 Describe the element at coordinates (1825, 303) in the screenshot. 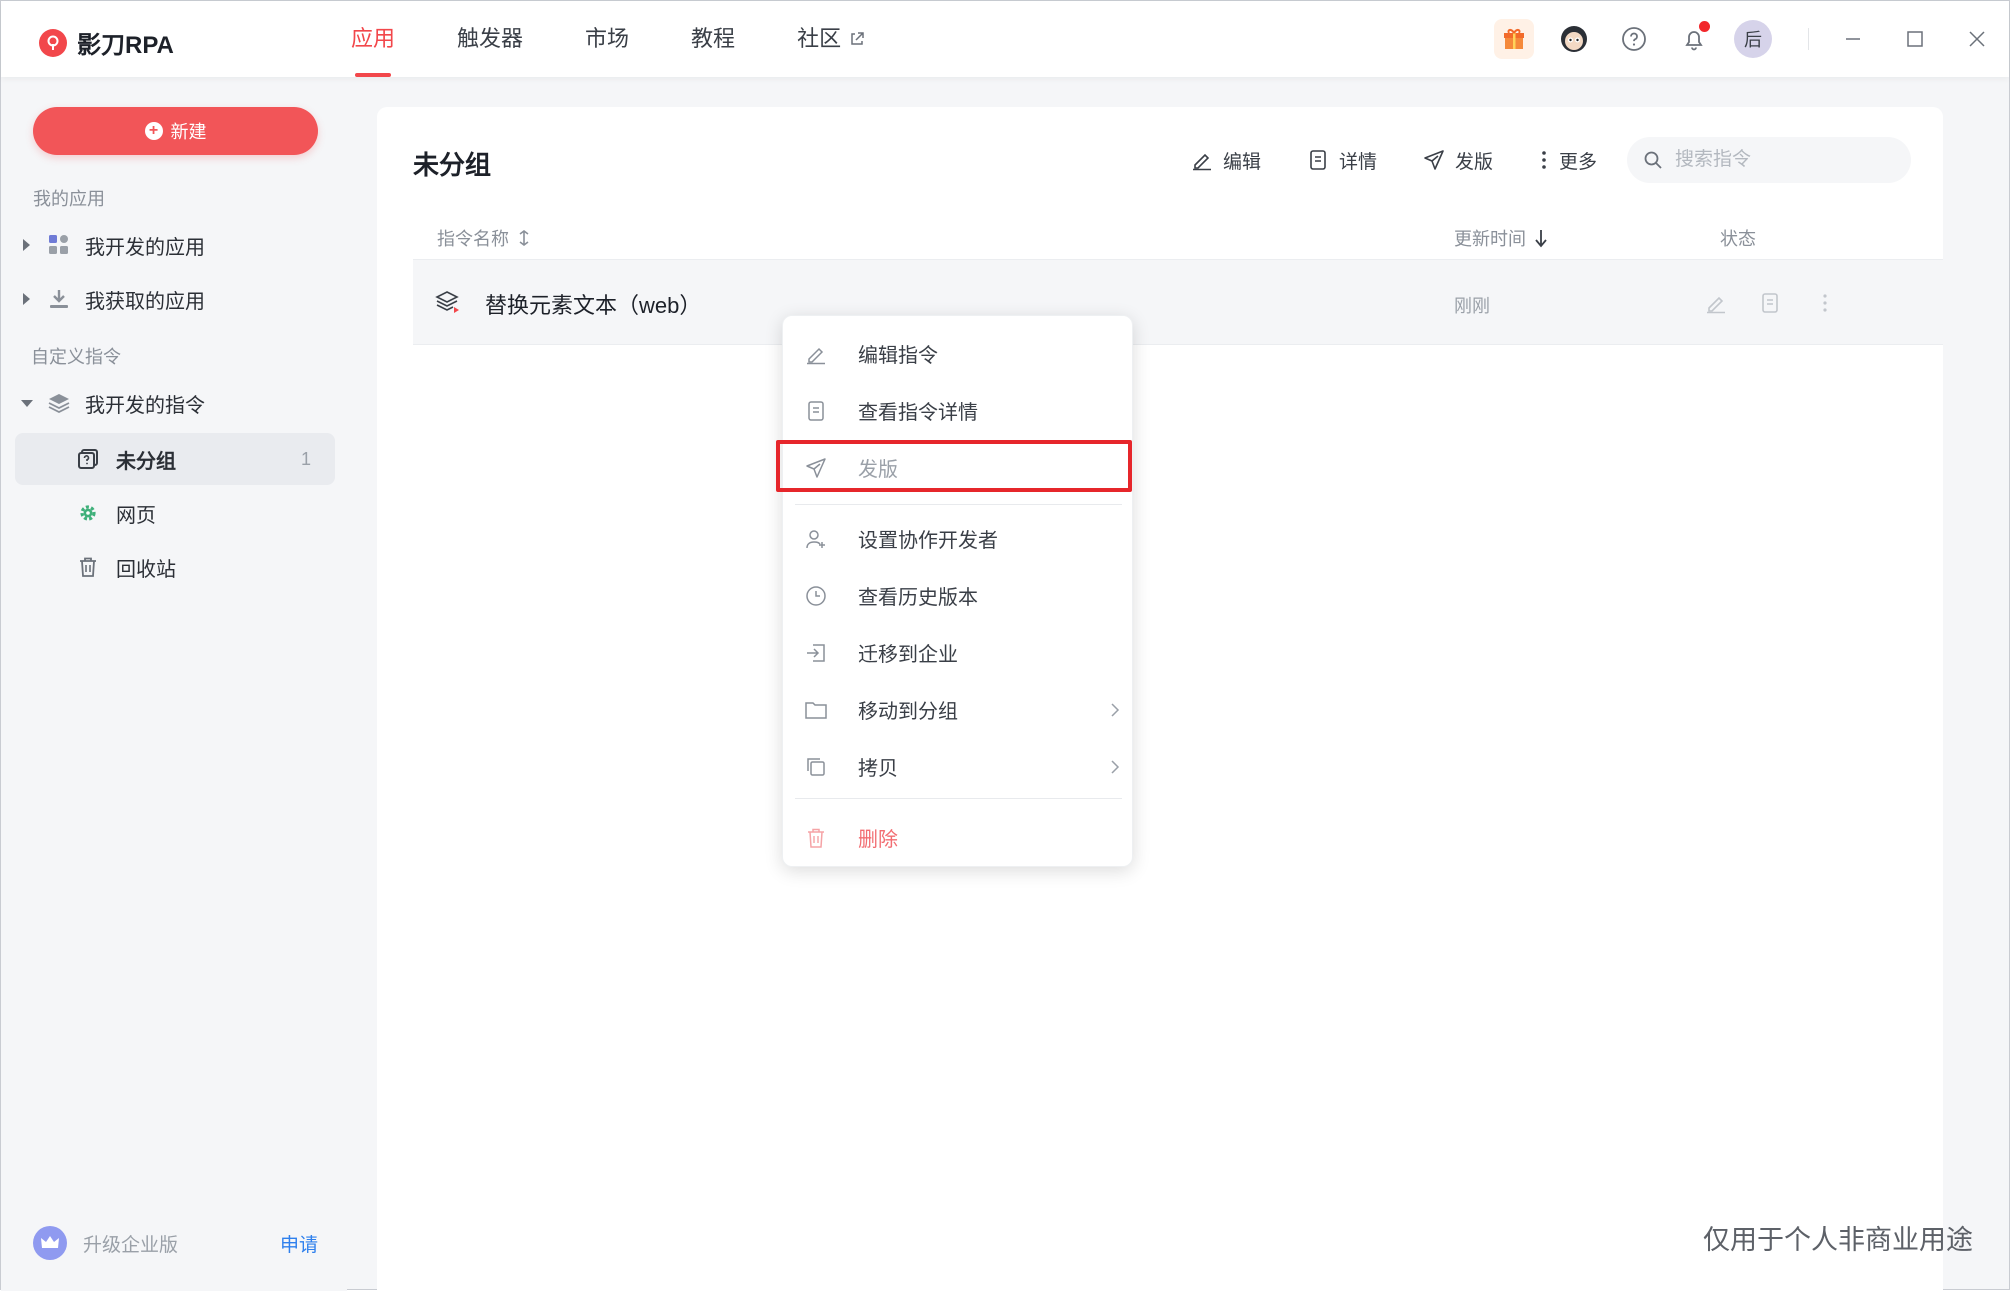

I see `row-more-icon` at that location.